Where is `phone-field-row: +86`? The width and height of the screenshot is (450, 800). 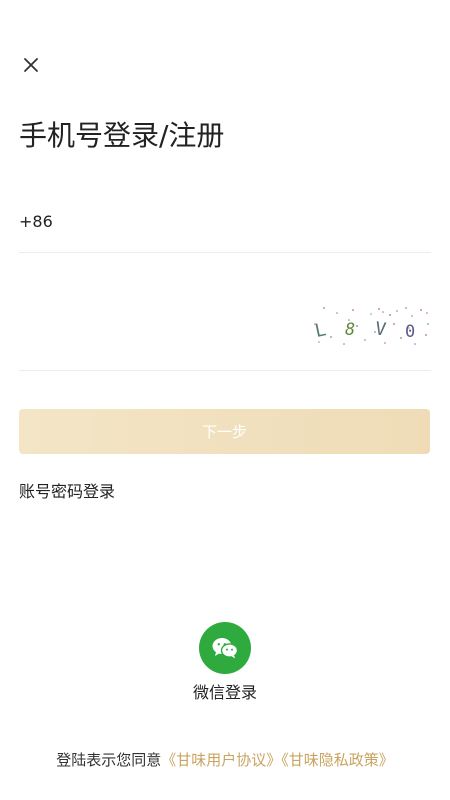
phone-field-row: +86 is located at coordinates (225, 221).